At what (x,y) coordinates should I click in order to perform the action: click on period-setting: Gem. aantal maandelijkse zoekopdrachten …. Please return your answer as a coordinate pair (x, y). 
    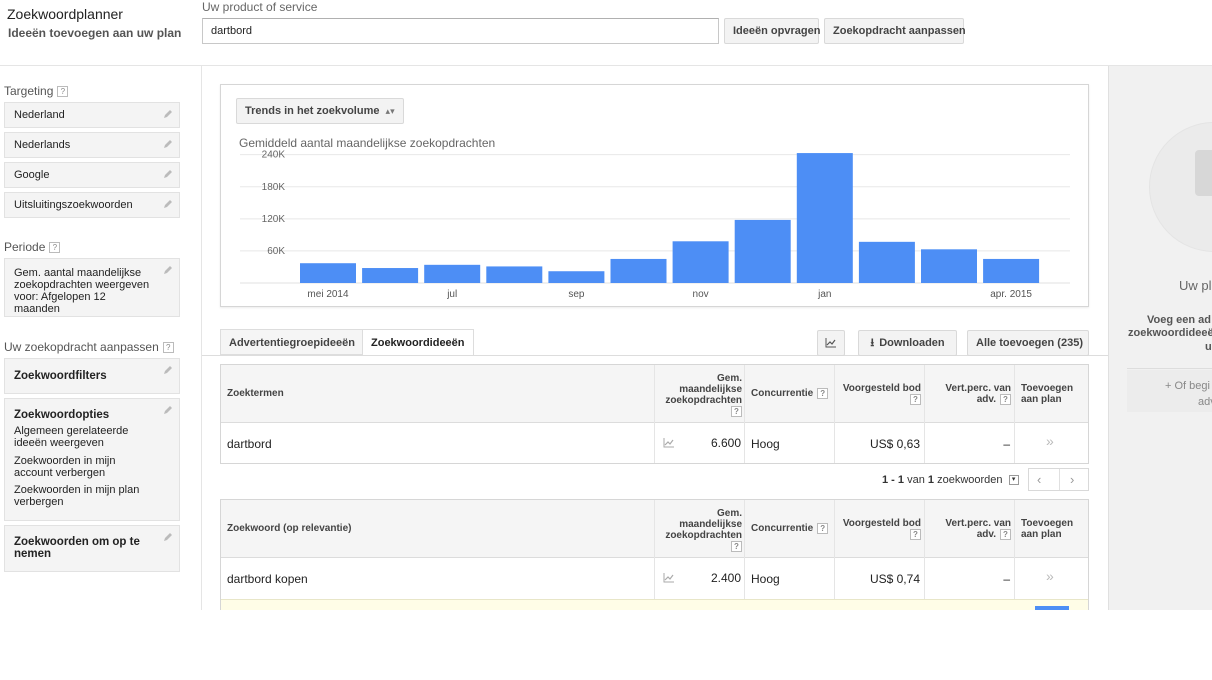
    Looking at the image, I should click on (92, 287).